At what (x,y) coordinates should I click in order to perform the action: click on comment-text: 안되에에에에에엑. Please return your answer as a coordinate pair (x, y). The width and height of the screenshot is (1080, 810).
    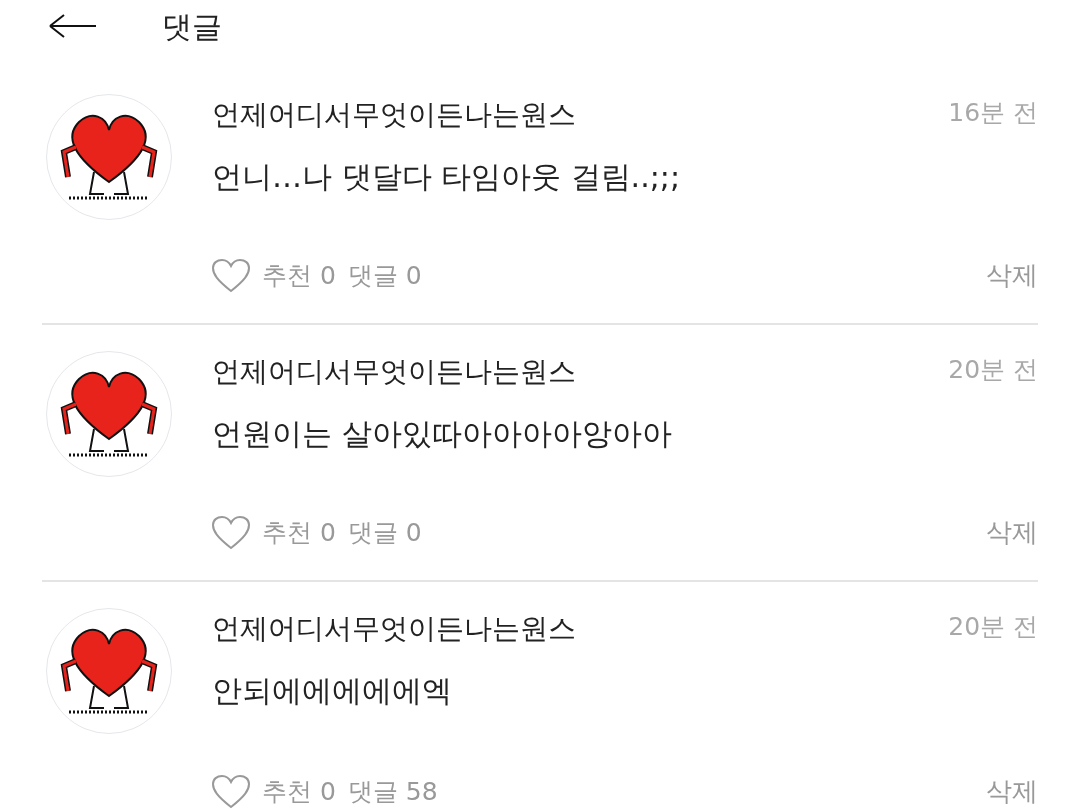
    Looking at the image, I should click on (332, 691).